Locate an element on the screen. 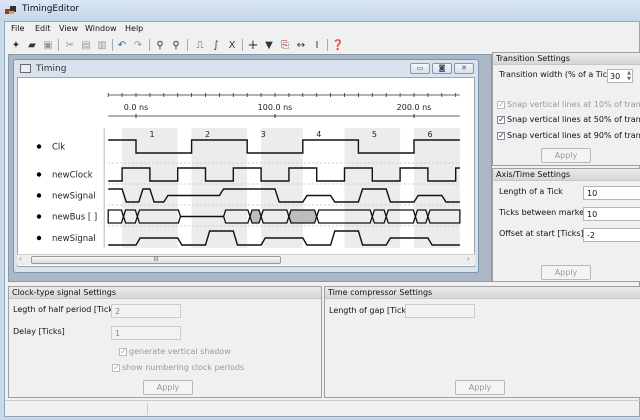 Image resolution: width=640 pixels, height=420 pixels. signal-name: Clk is located at coordinates (58, 148).